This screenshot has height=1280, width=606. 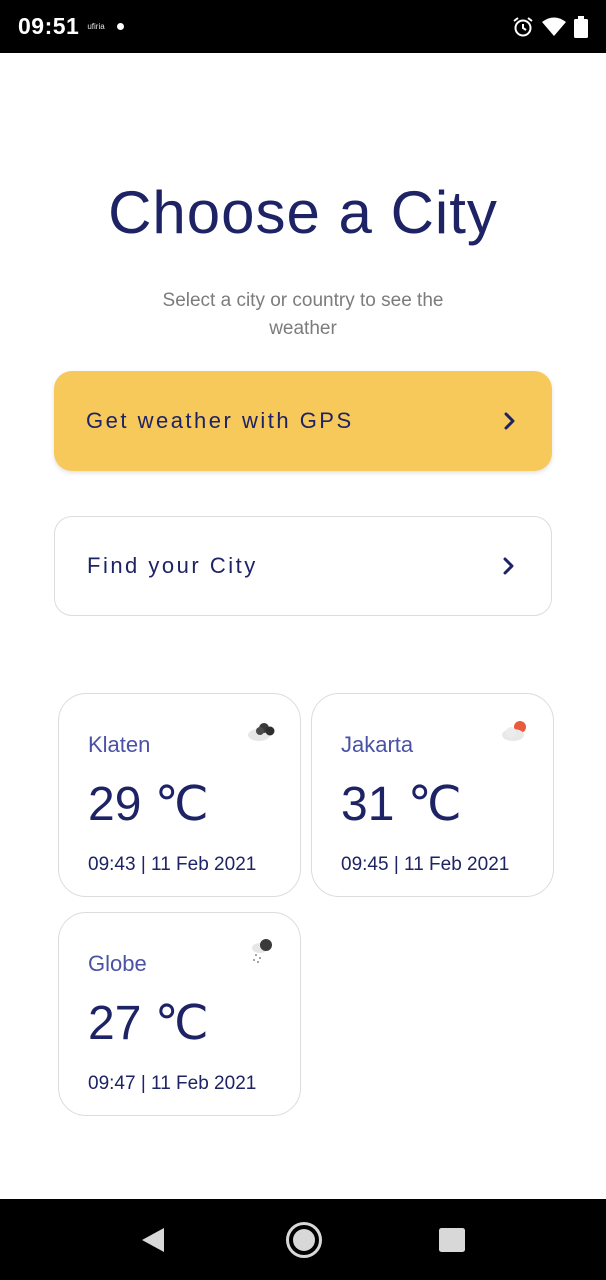 I want to click on partly-sunny-icon, so click(x=514, y=731).